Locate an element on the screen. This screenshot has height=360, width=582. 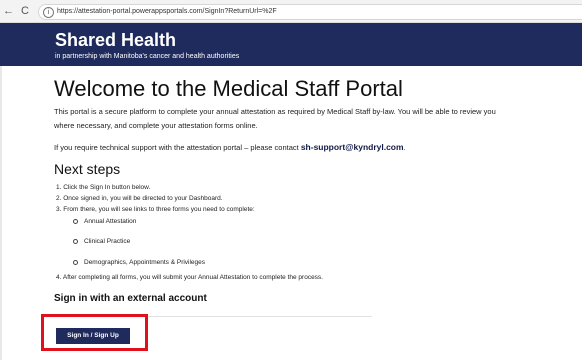
support-suffix: . is located at coordinates (404, 147).